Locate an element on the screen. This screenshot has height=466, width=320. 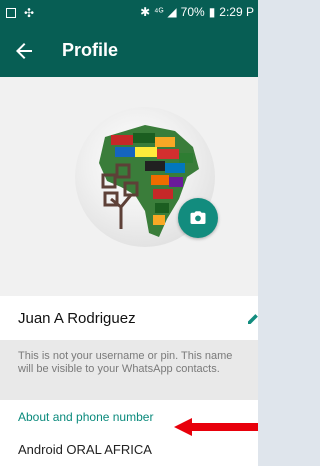
status-right: ✱ ⁴ᴳ ◢ 70% ▮ 2:29 P is located at coordinates (197, 12).